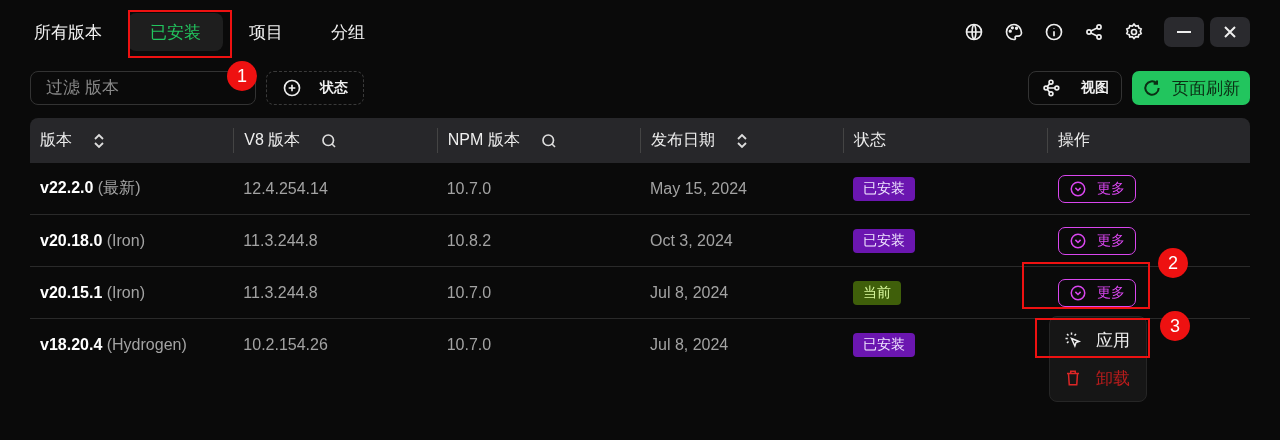 This screenshot has height=440, width=1280. What do you see at coordinates (1173, 263) in the screenshot?
I see `step-badge: 2` at bounding box center [1173, 263].